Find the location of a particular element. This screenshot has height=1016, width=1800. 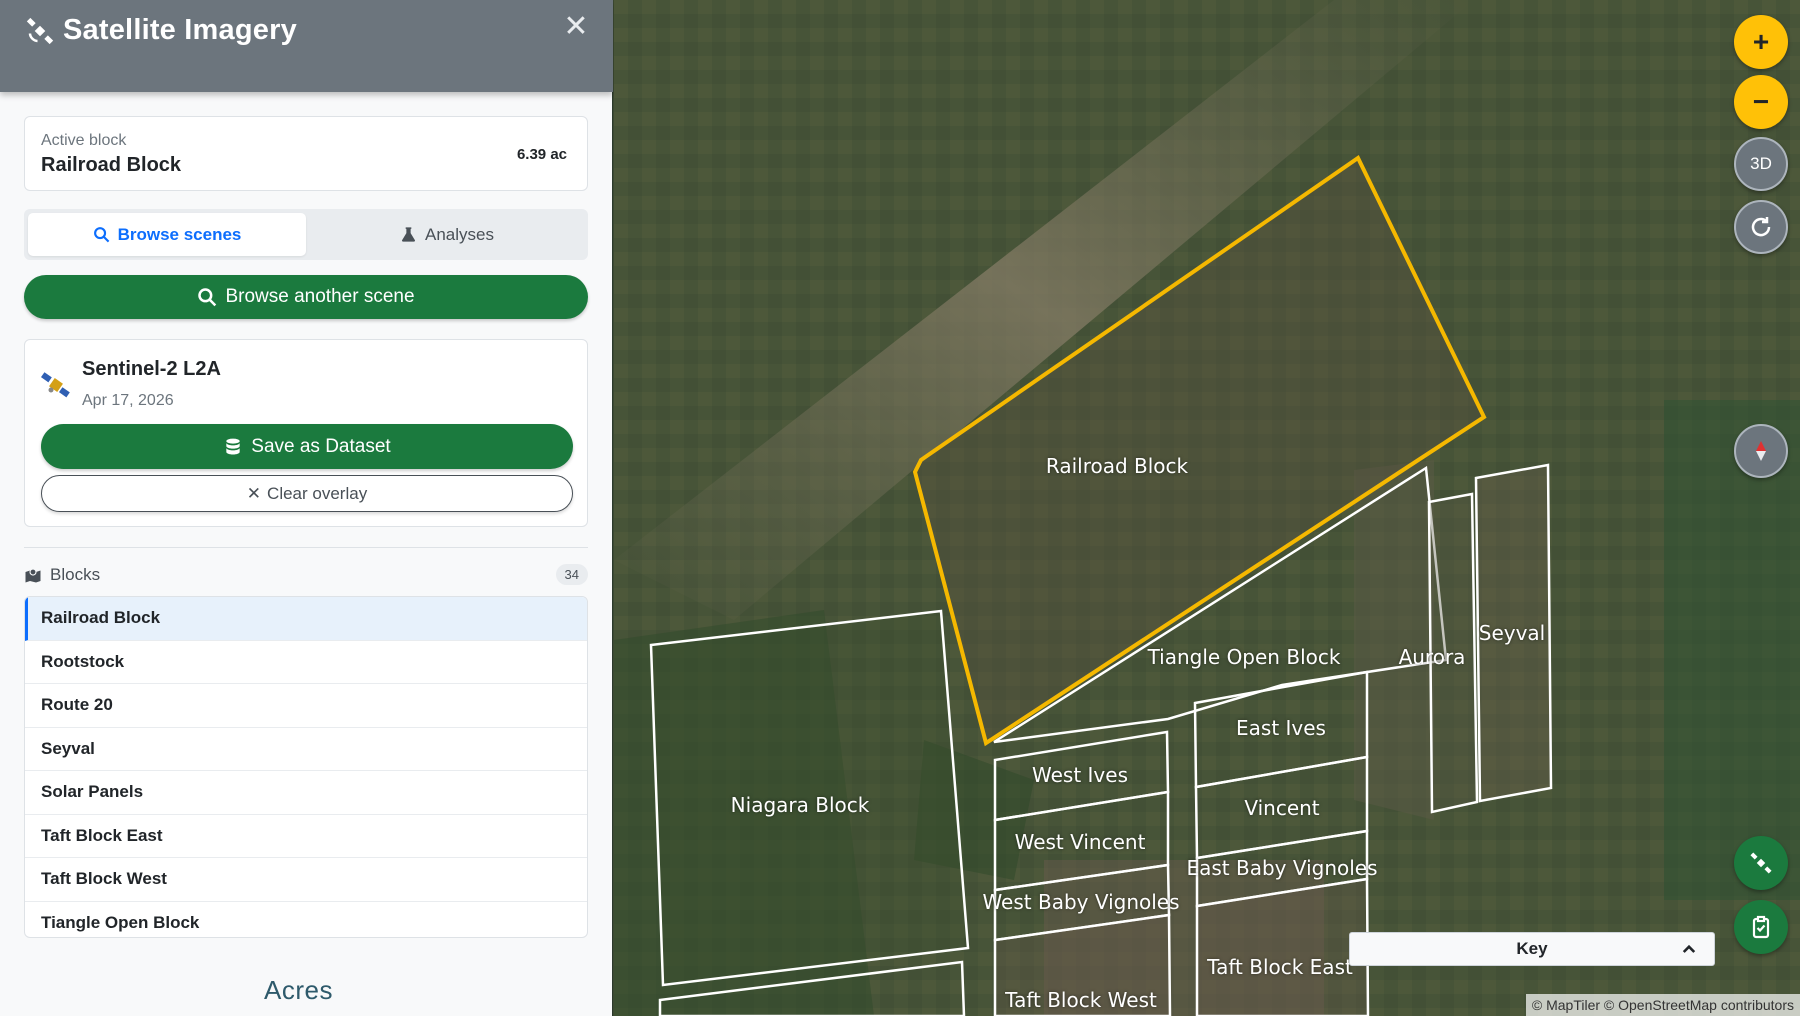

active-block-area: 6.39 ac is located at coordinates (541, 154).